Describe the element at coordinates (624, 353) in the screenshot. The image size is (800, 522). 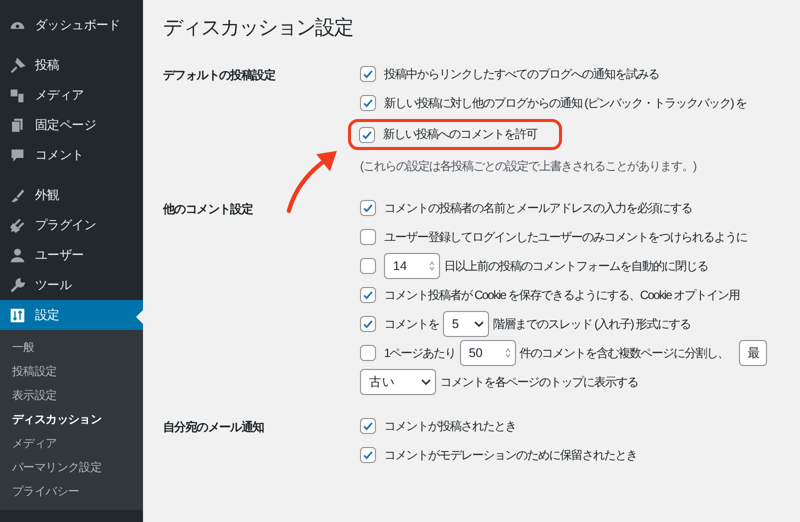
I see `option-label: 件のコメントを含む複数ページに分割し、` at that location.